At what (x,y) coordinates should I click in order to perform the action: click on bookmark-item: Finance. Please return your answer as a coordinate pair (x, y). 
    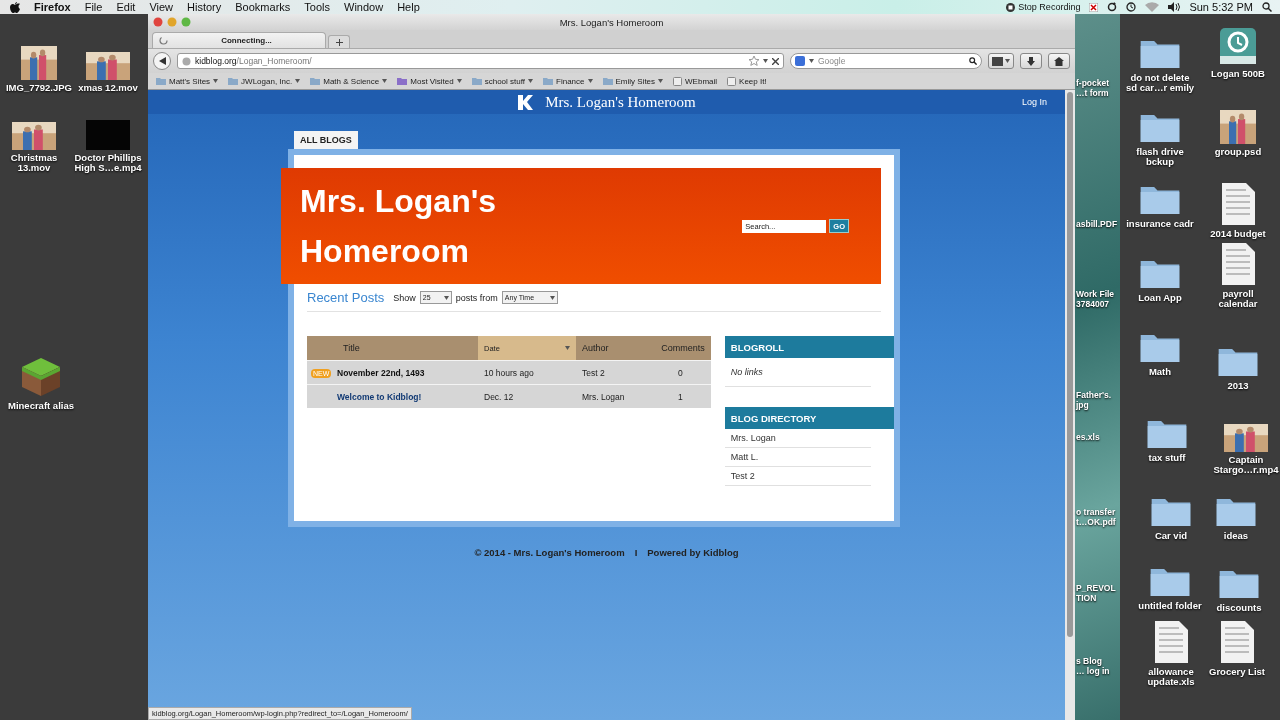
    Looking at the image, I should click on (568, 81).